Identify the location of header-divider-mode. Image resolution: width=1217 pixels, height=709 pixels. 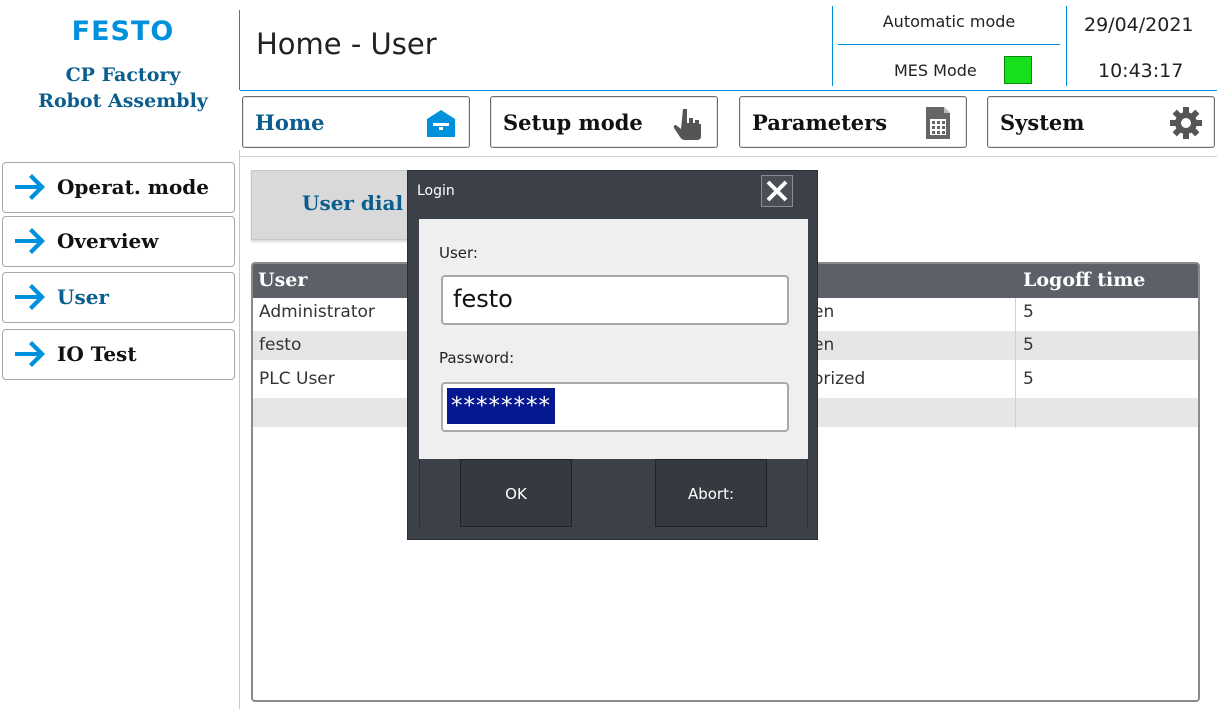
(832, 46).